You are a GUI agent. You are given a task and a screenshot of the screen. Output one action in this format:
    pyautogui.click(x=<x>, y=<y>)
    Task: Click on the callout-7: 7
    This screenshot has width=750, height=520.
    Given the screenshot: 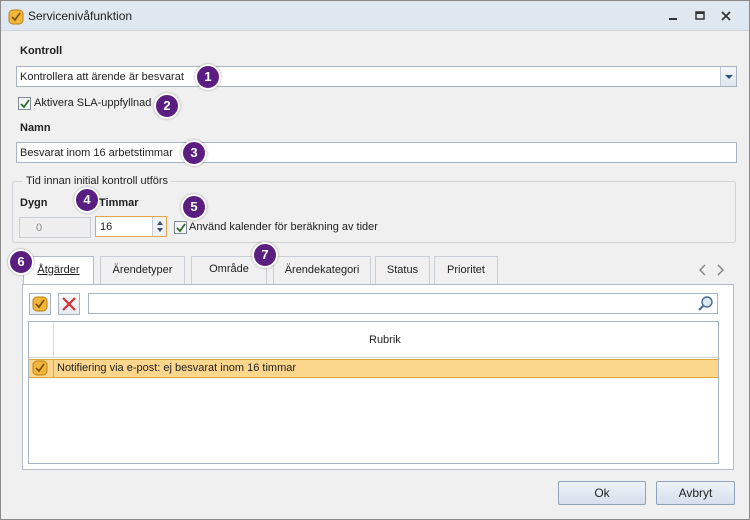 What is the action you would take?
    pyautogui.click(x=265, y=255)
    